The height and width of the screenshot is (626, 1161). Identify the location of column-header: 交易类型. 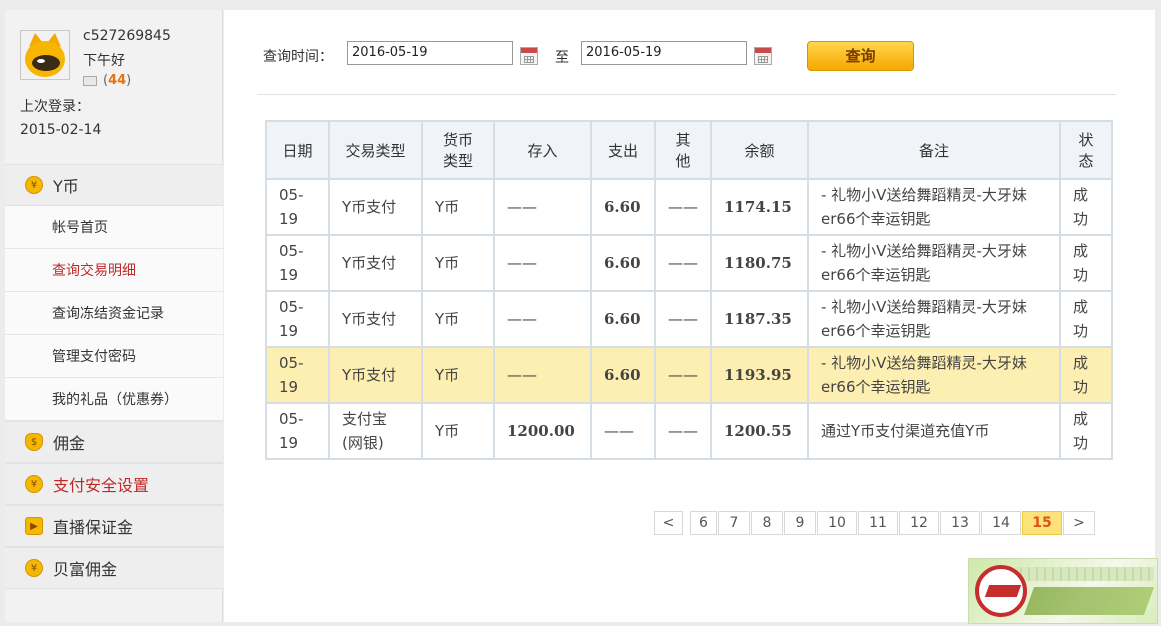
(375, 150).